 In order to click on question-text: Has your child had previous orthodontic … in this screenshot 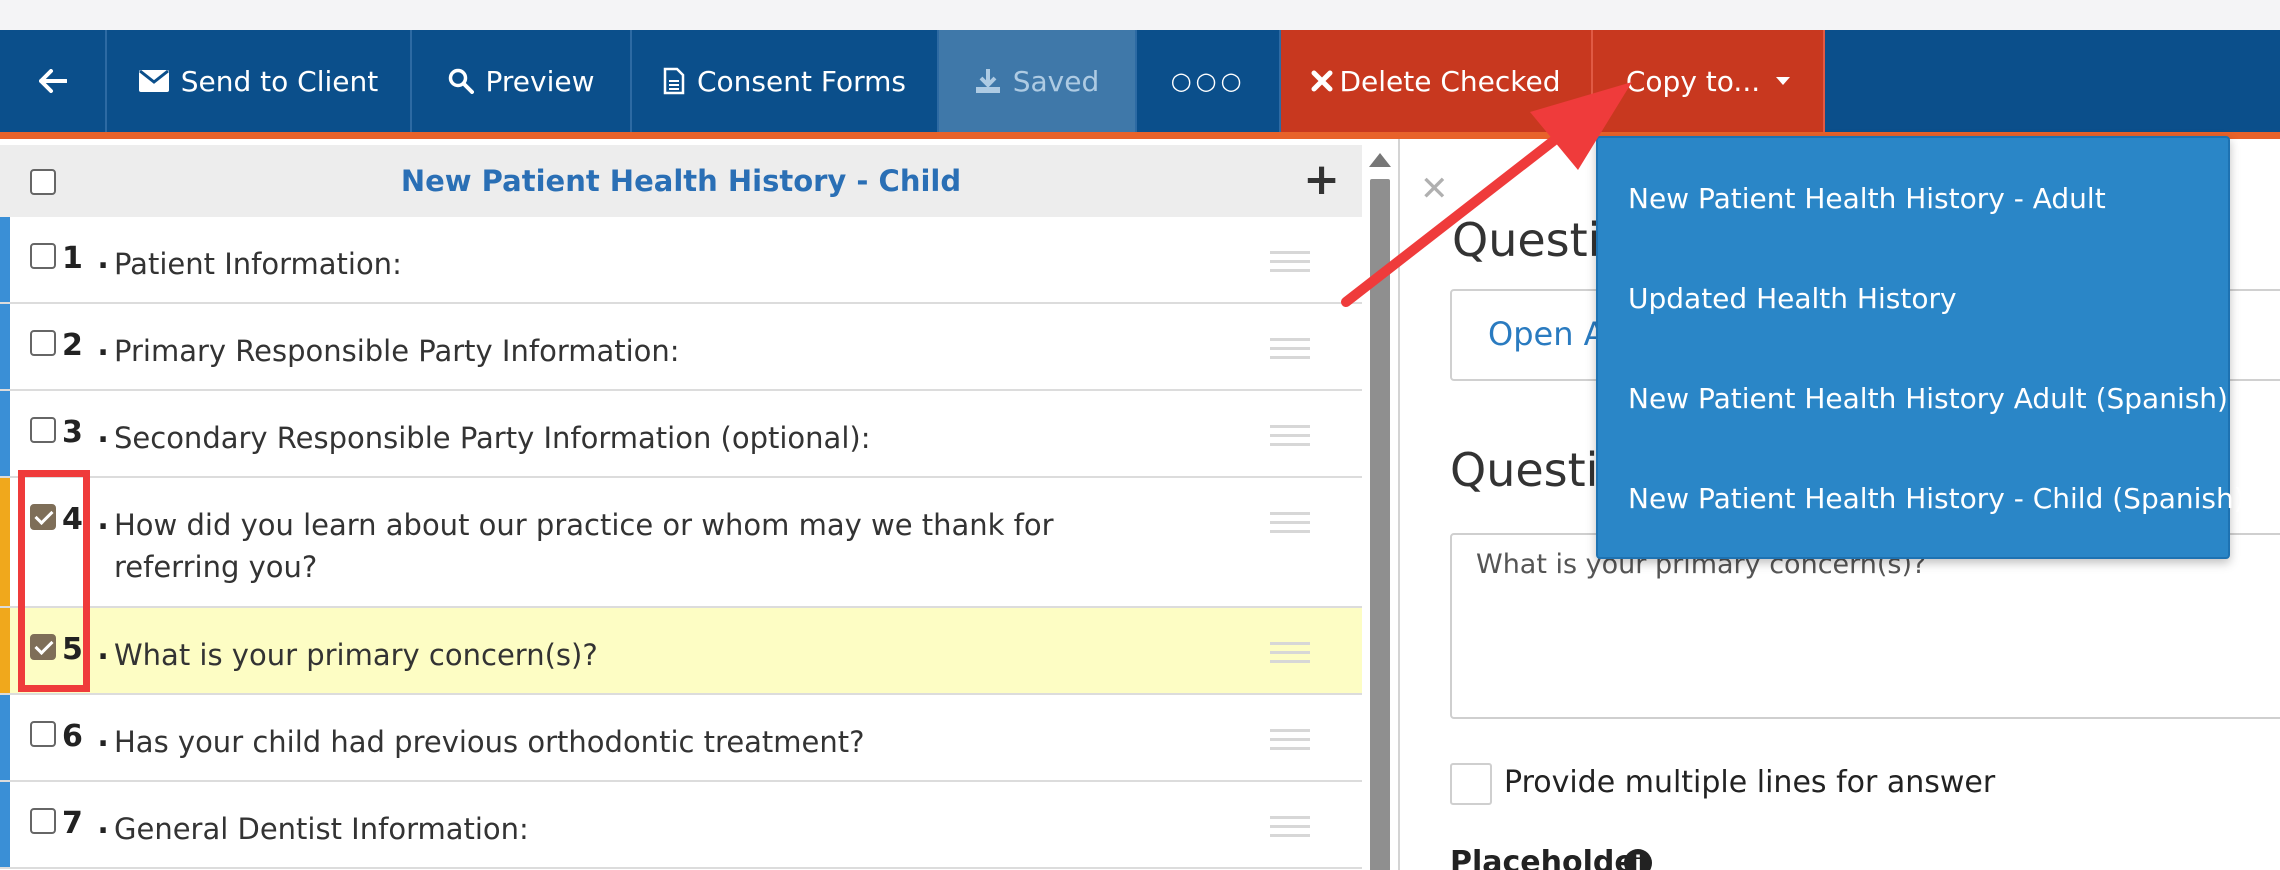, I will do `click(489, 742)`.